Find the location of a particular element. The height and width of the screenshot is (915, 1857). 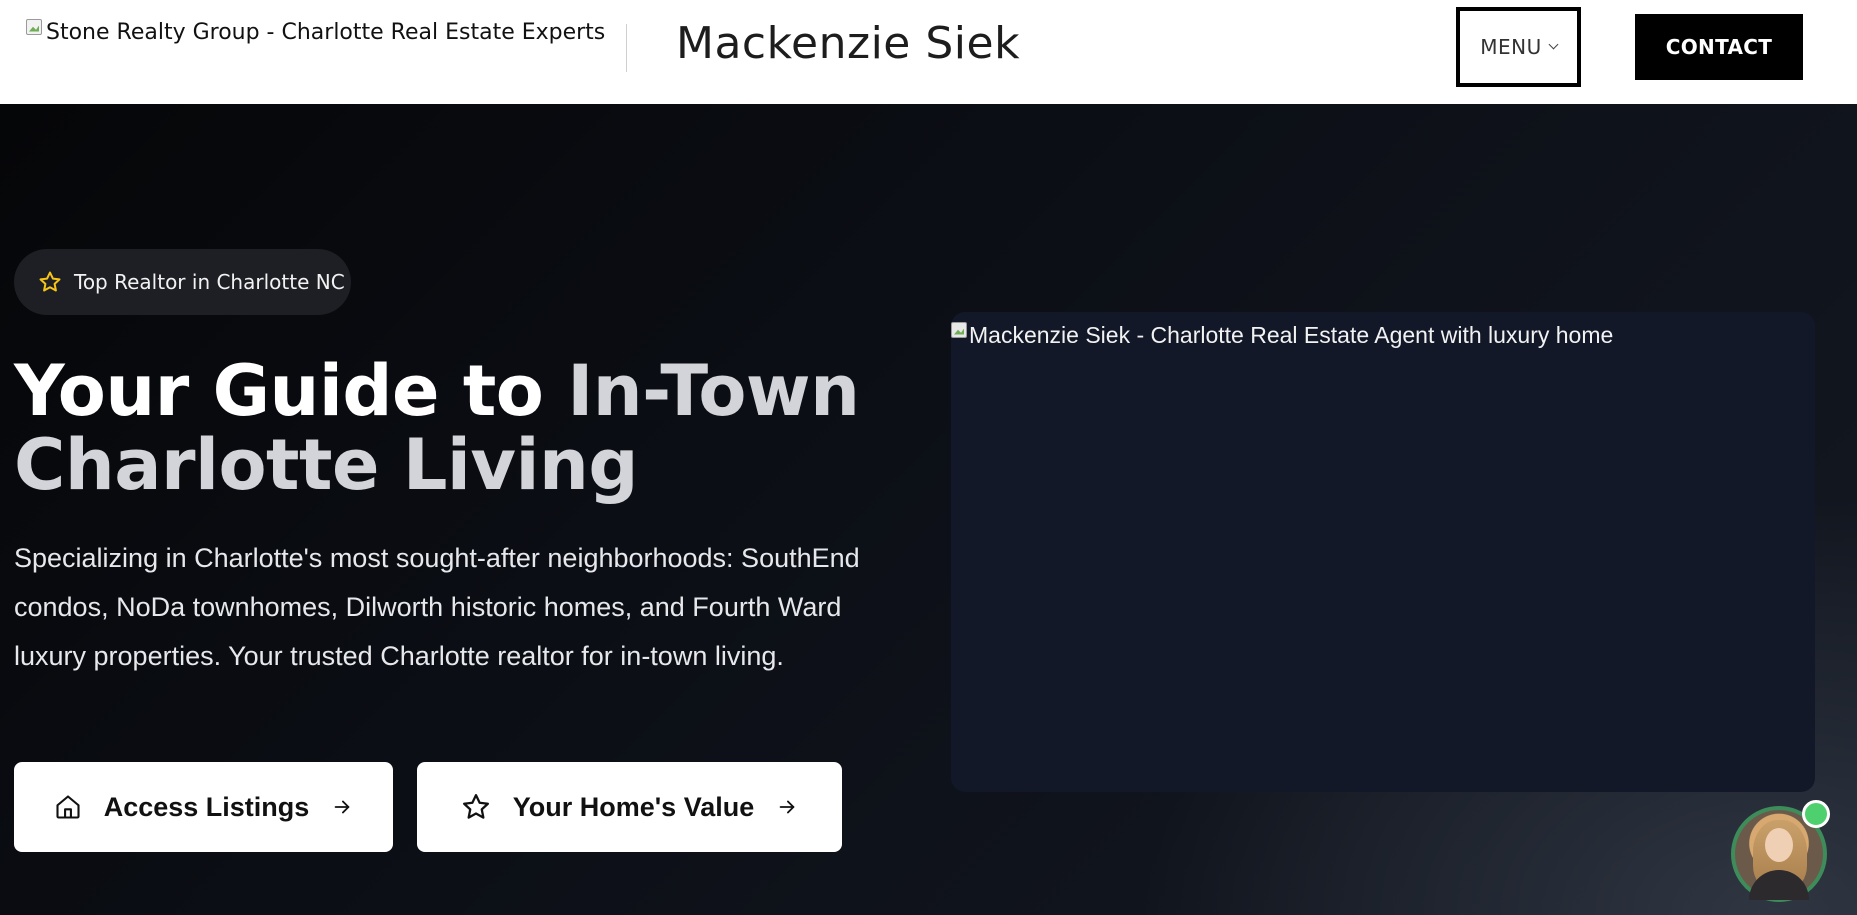

badge-text: Top Realtor in Charlotte NC is located at coordinates (209, 282).